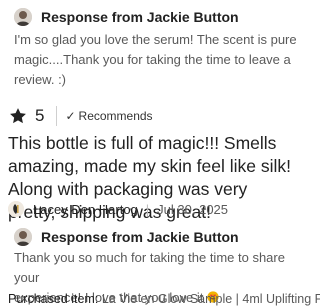 Image resolution: width=320 pixels, height=308 pixels. Describe the element at coordinates (115, 116) in the screenshot. I see `recommends-label: Recommends` at that location.